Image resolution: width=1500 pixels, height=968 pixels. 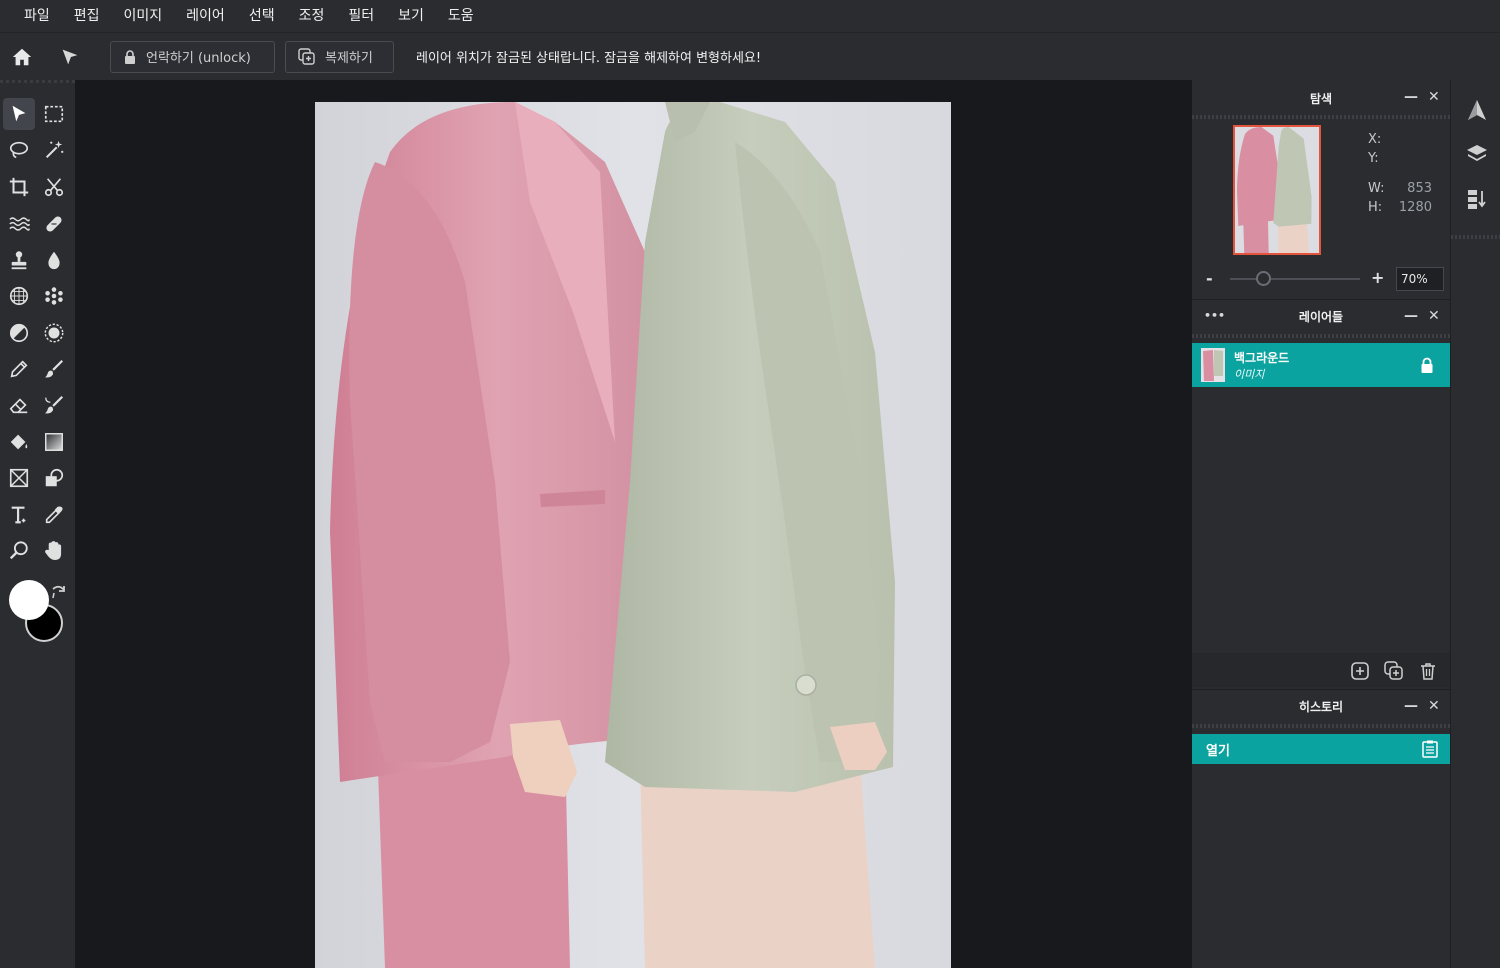 What do you see at coordinates (312, 16) in the screenshot?
I see `menu-adjust: 조정` at bounding box center [312, 16].